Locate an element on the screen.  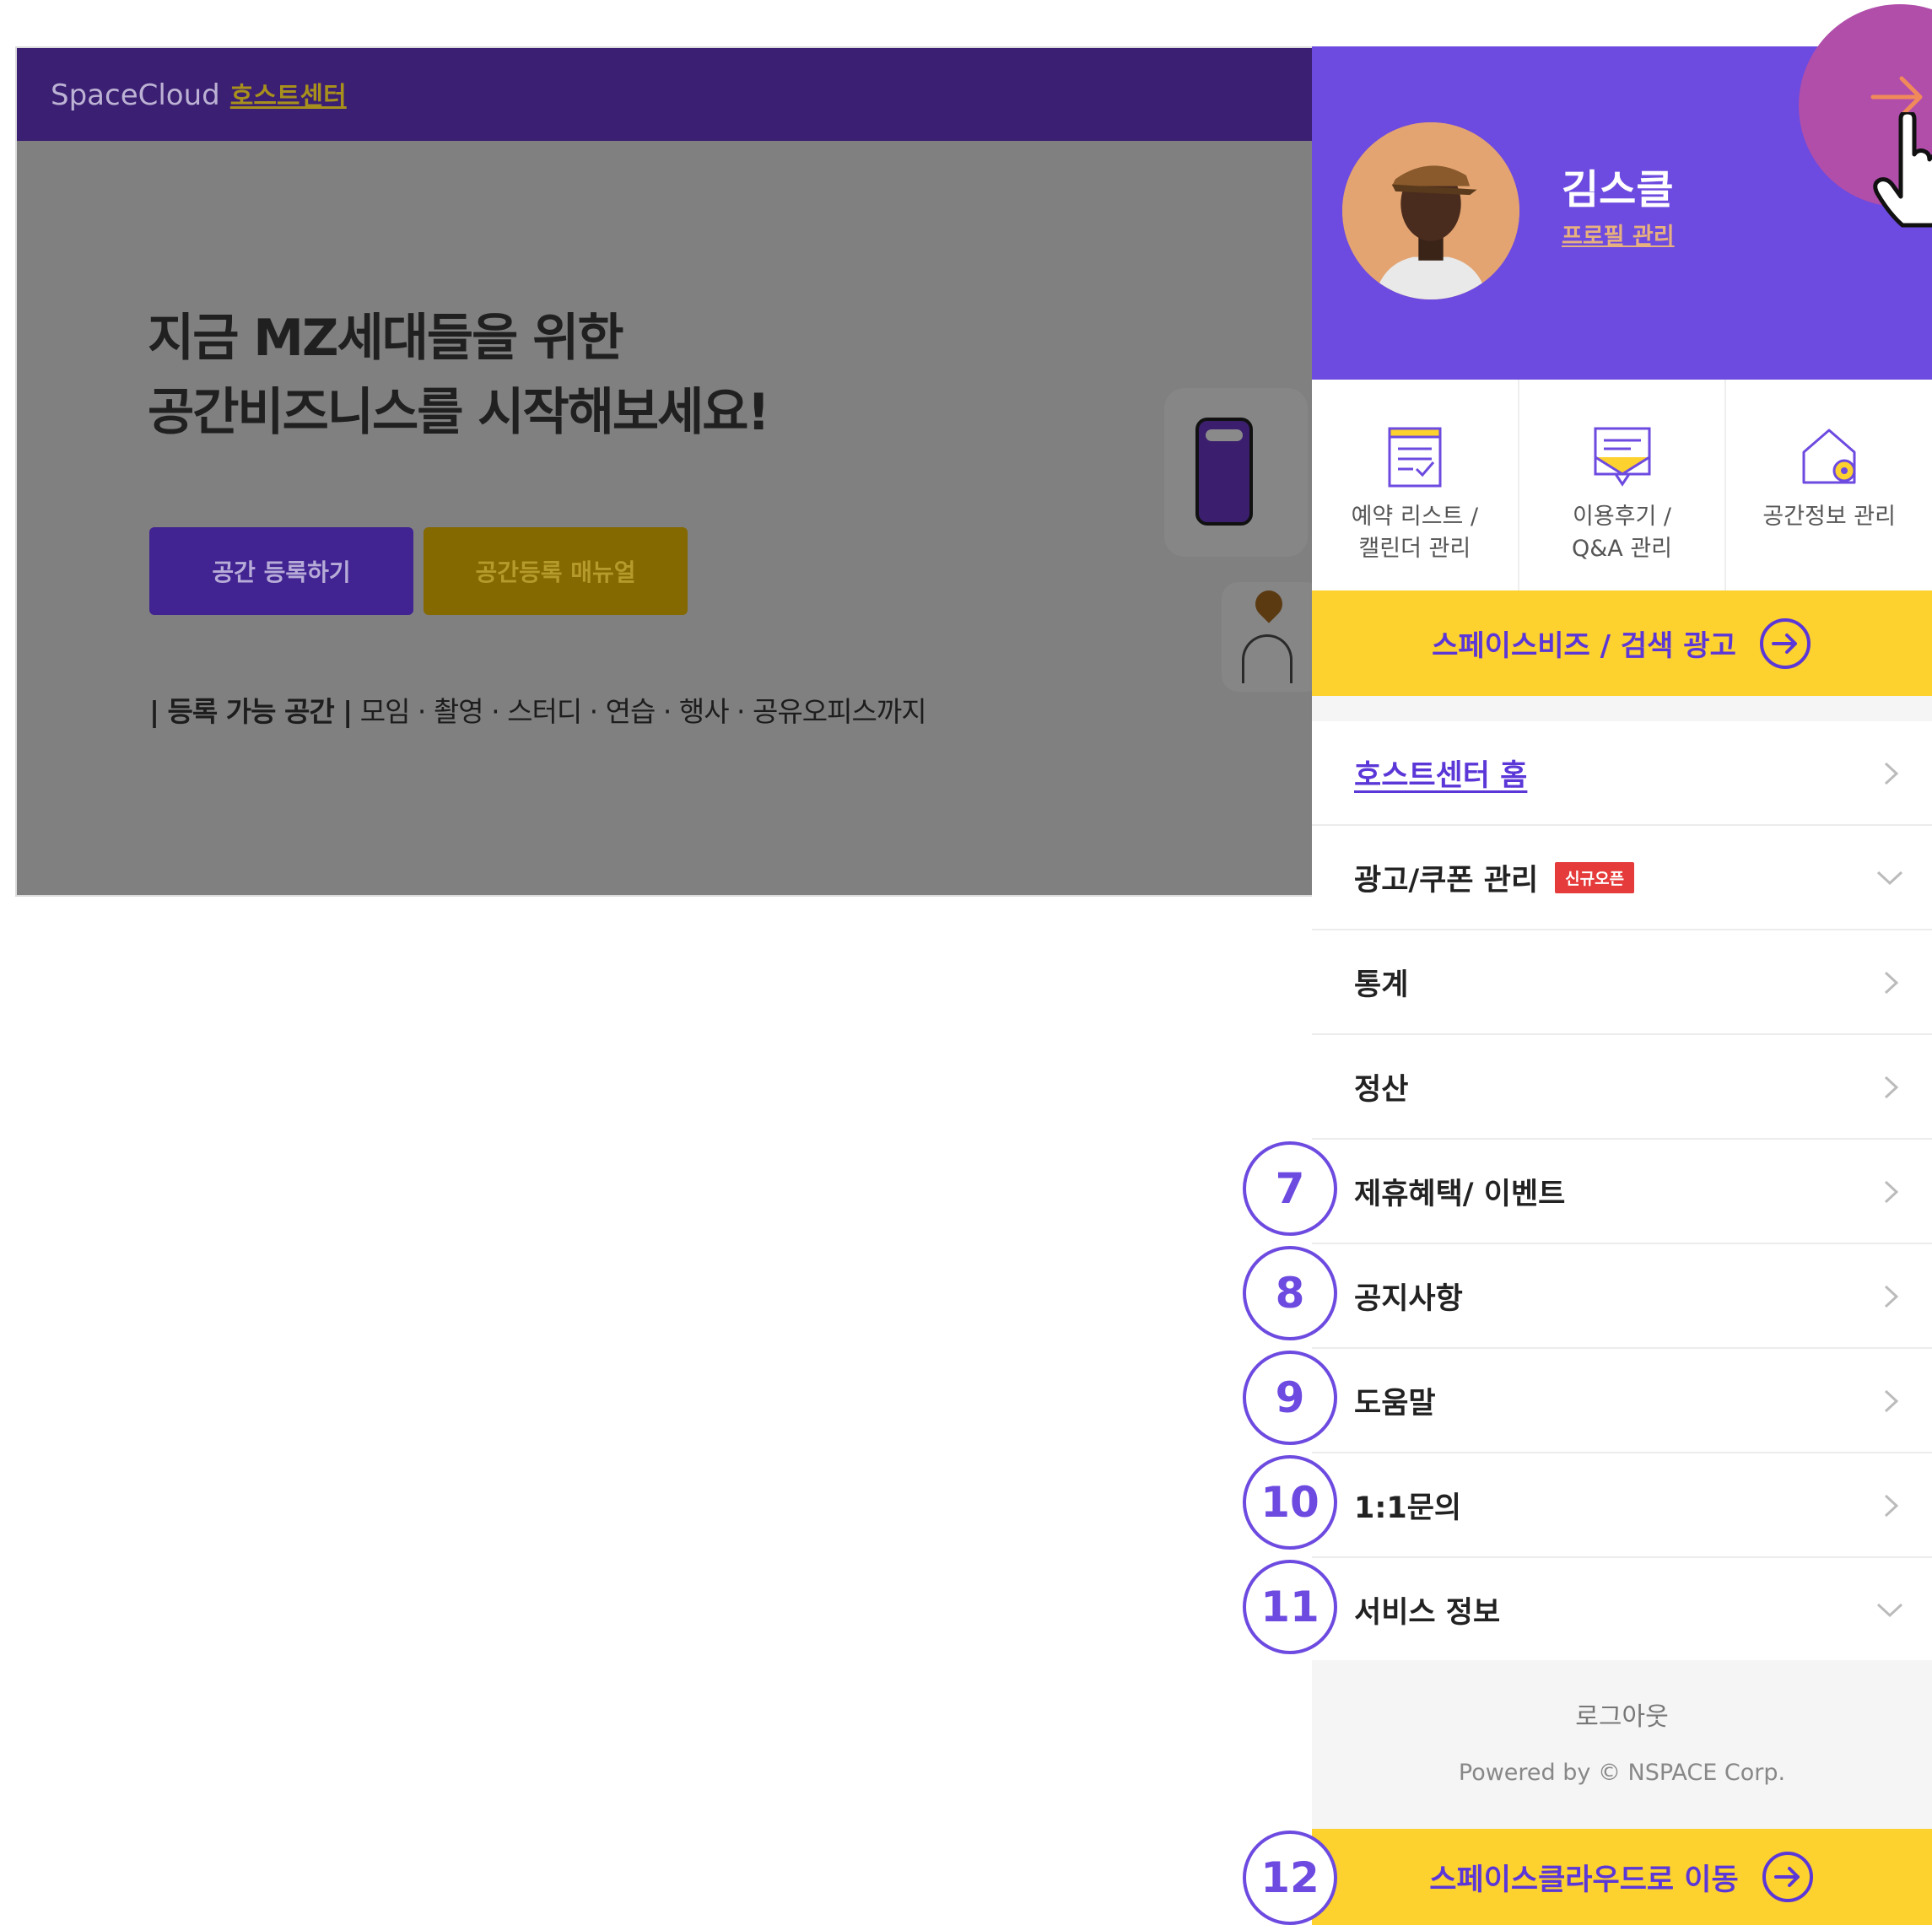
quick-links: 예약 리스트 / 캘린더 관리 이용후기 / Q&A 관리 공간정보 관리 is located at coordinates (1622, 485).